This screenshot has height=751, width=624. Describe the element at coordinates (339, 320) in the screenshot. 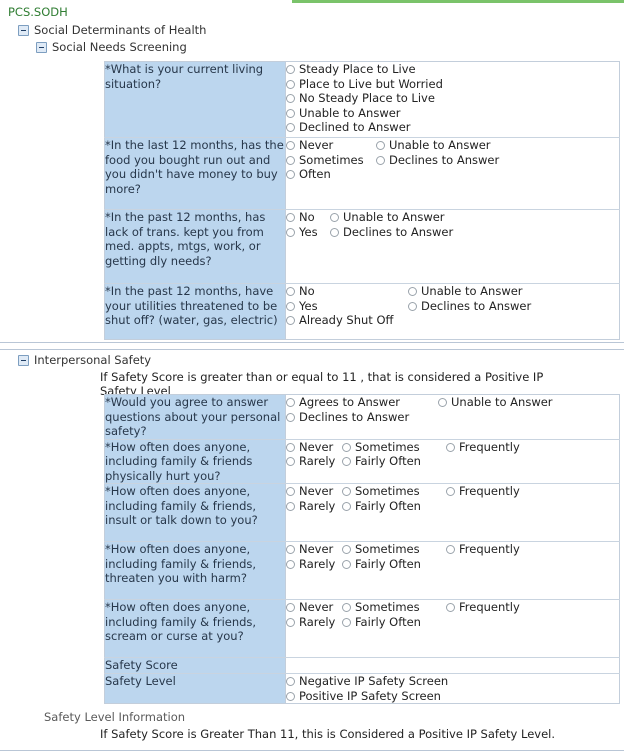

I see `radio-option: Already Shut Off` at that location.